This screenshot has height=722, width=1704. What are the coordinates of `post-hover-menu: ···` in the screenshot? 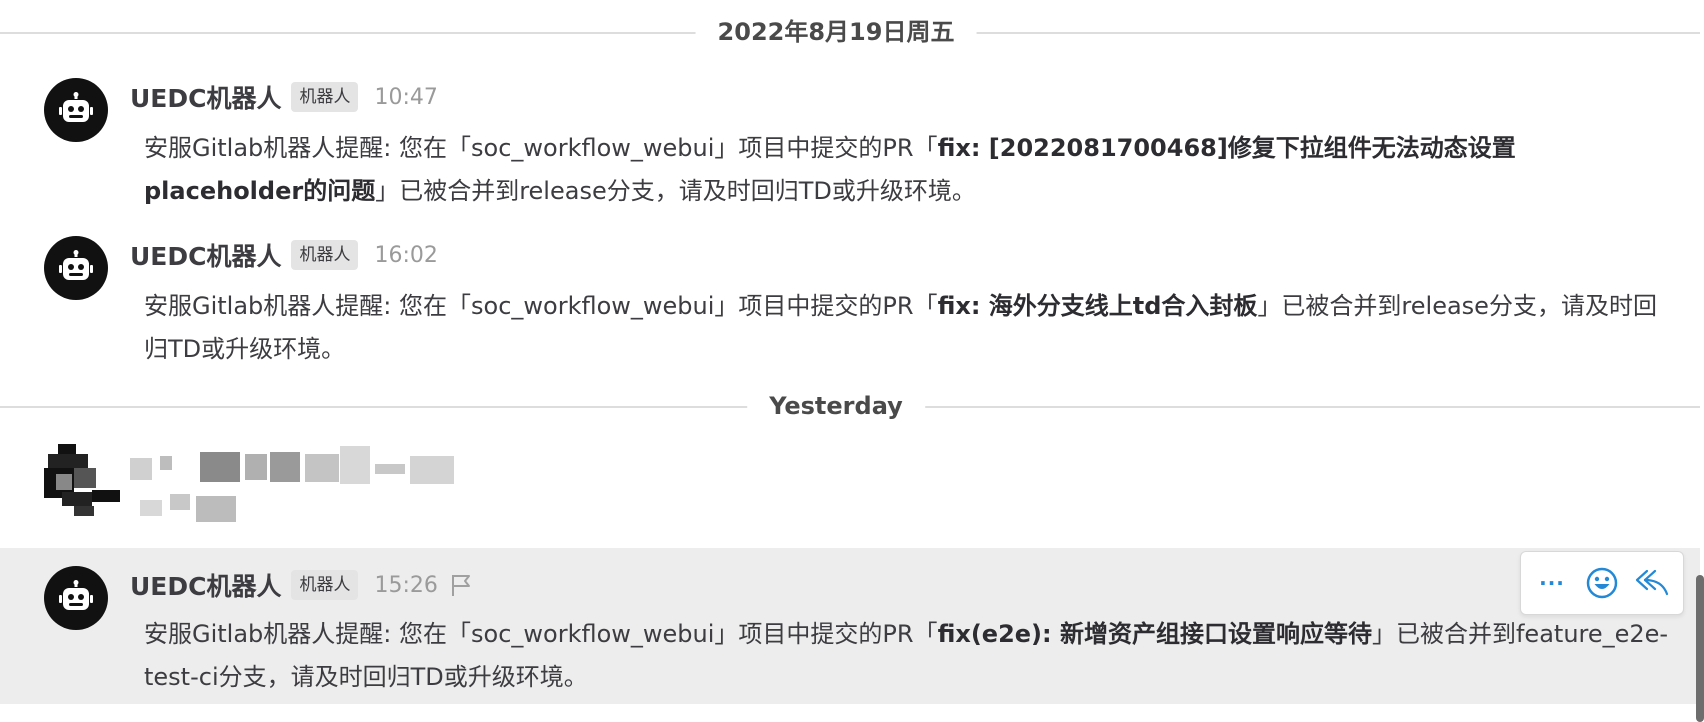 It's located at (1602, 583).